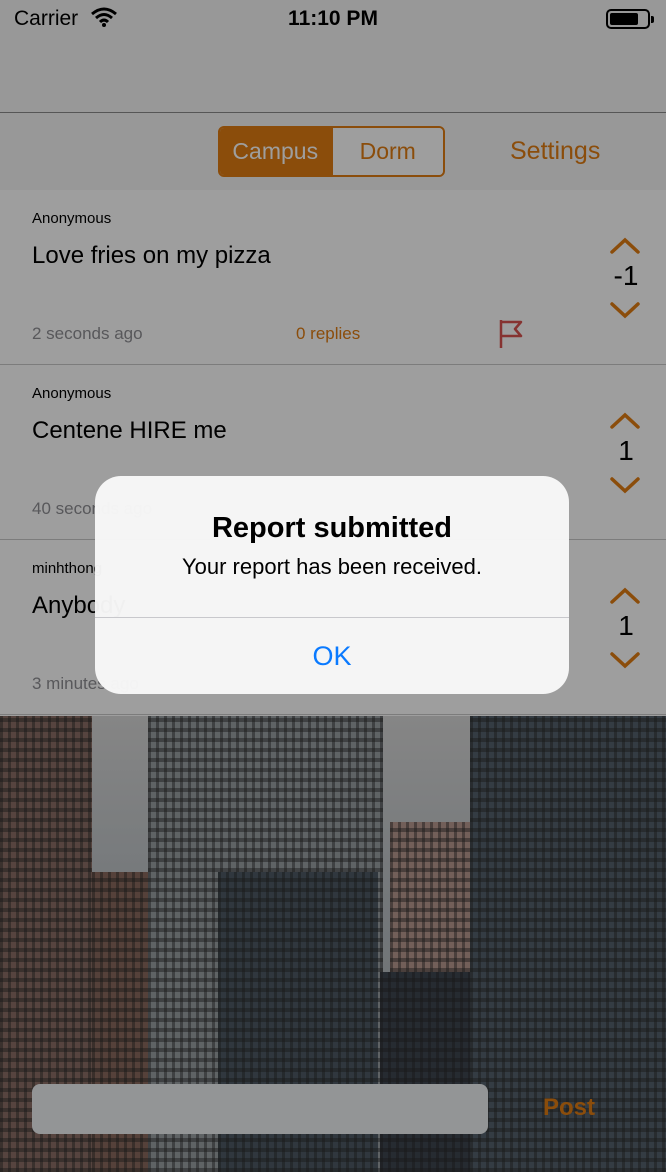 The height and width of the screenshot is (1172, 666). I want to click on ok-button: OK, so click(332, 656).